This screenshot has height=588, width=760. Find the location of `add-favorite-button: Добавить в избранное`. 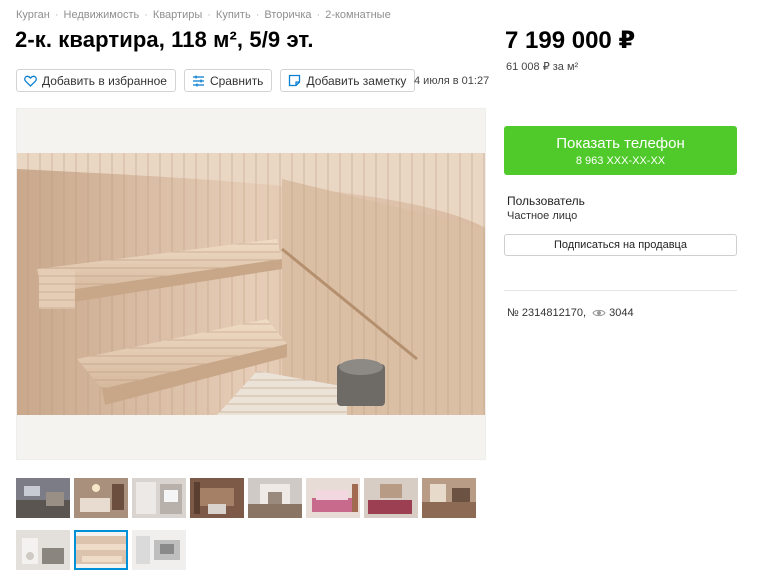

add-favorite-button: Добавить в избранное is located at coordinates (96, 80).